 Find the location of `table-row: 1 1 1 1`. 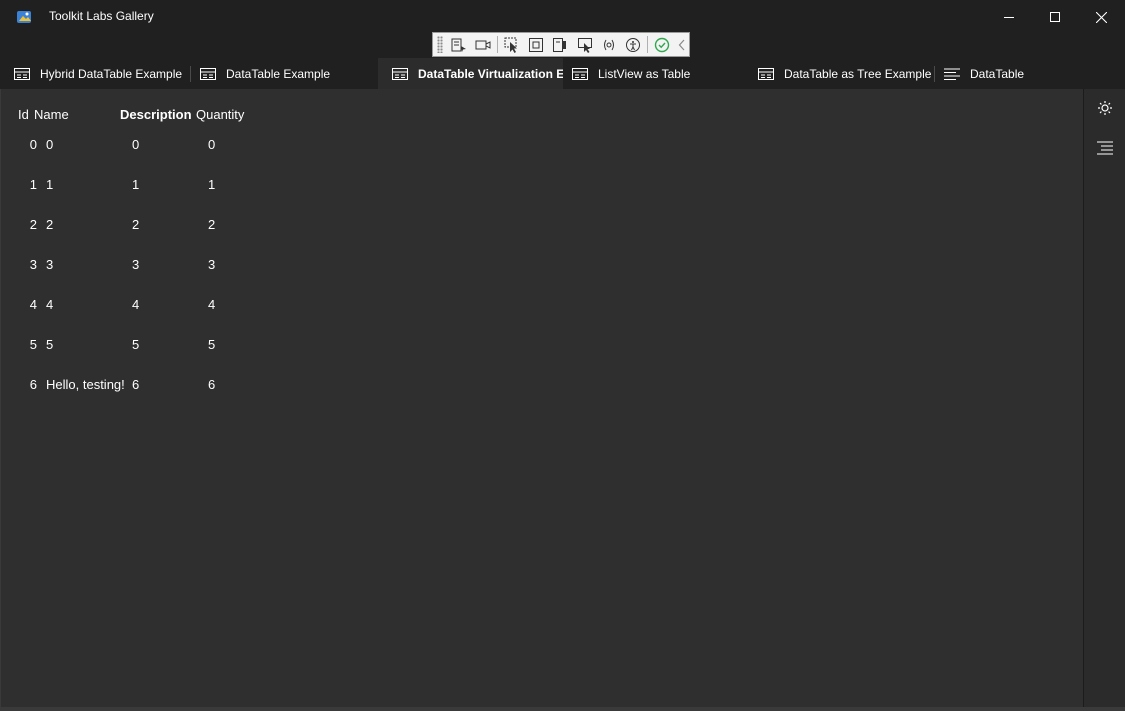

table-row: 1 1 1 1 is located at coordinates (201, 187).